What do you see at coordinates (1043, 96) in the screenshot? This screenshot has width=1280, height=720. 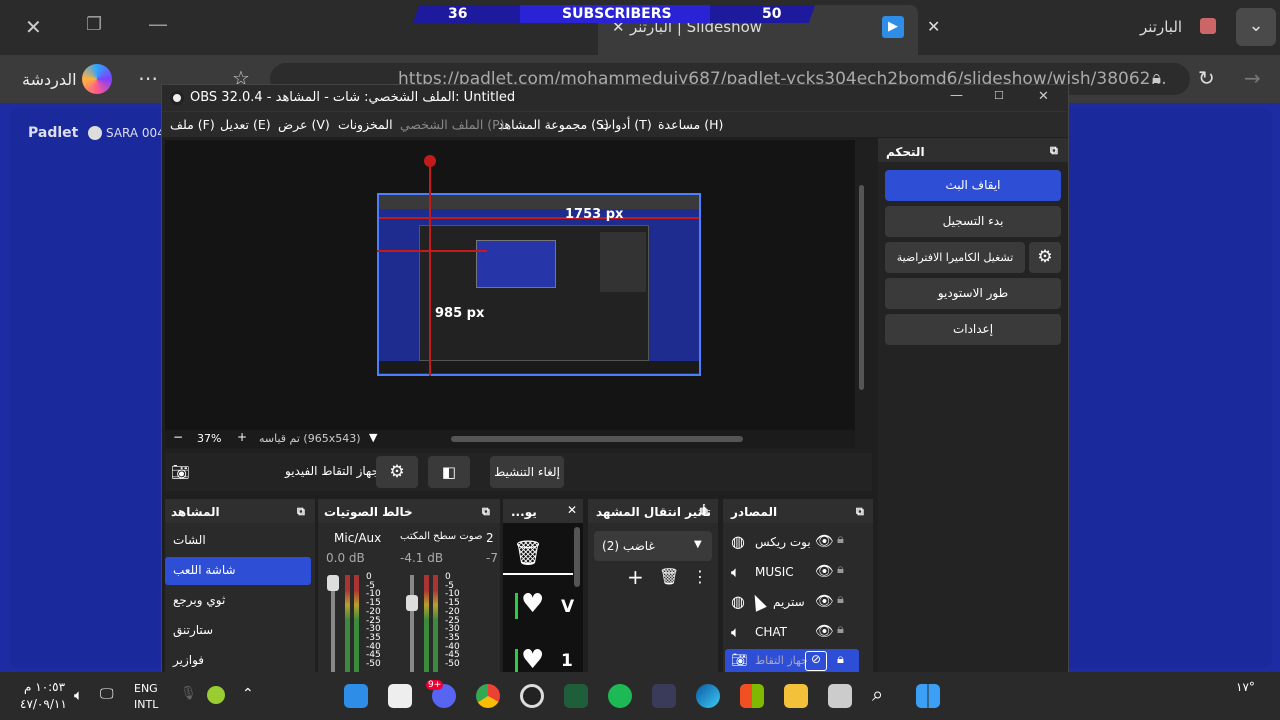 I see `obs-close-icon: ✕` at bounding box center [1043, 96].